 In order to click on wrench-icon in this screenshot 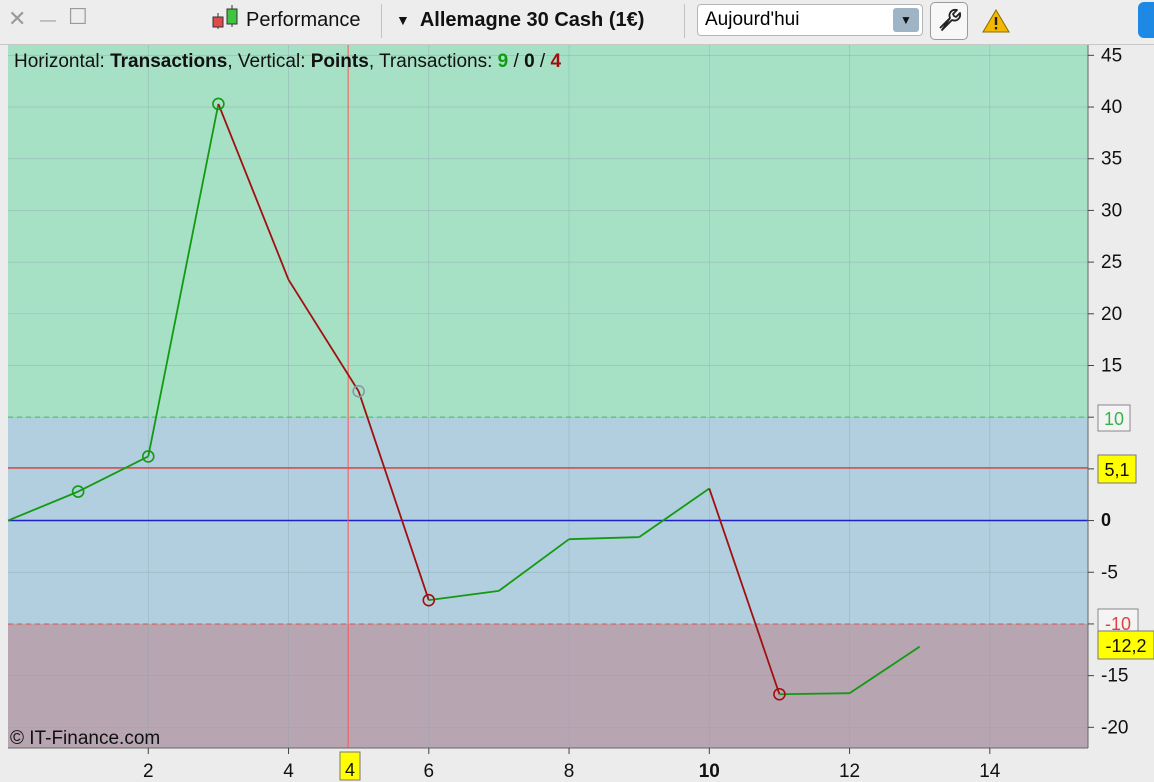, I will do `click(949, 21)`.